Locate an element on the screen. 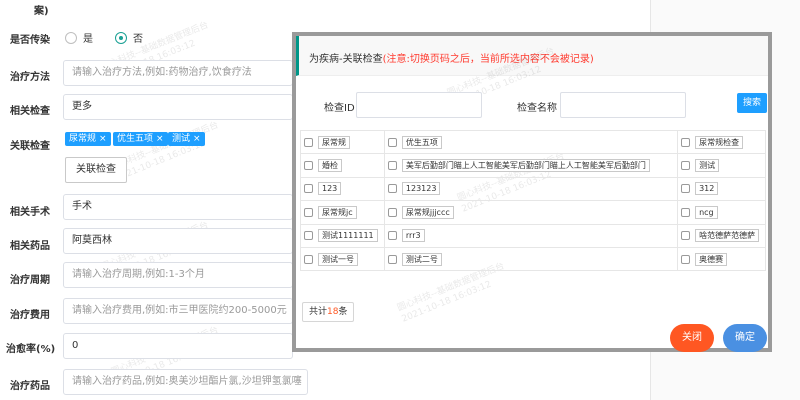  treatment-cycle-input: 请输入治疗周期,例如:1-3个月 is located at coordinates (178, 275).